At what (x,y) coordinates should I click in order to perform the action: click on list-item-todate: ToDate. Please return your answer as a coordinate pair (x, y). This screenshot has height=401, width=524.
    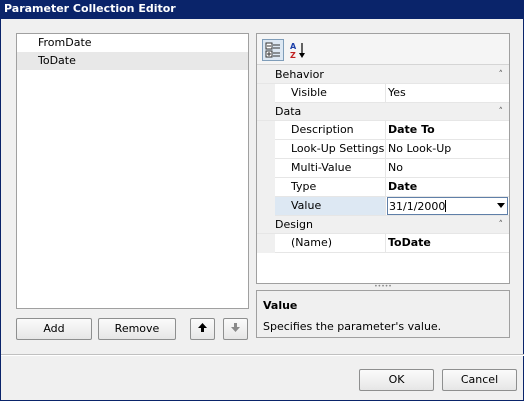
    Looking at the image, I should click on (132, 61).